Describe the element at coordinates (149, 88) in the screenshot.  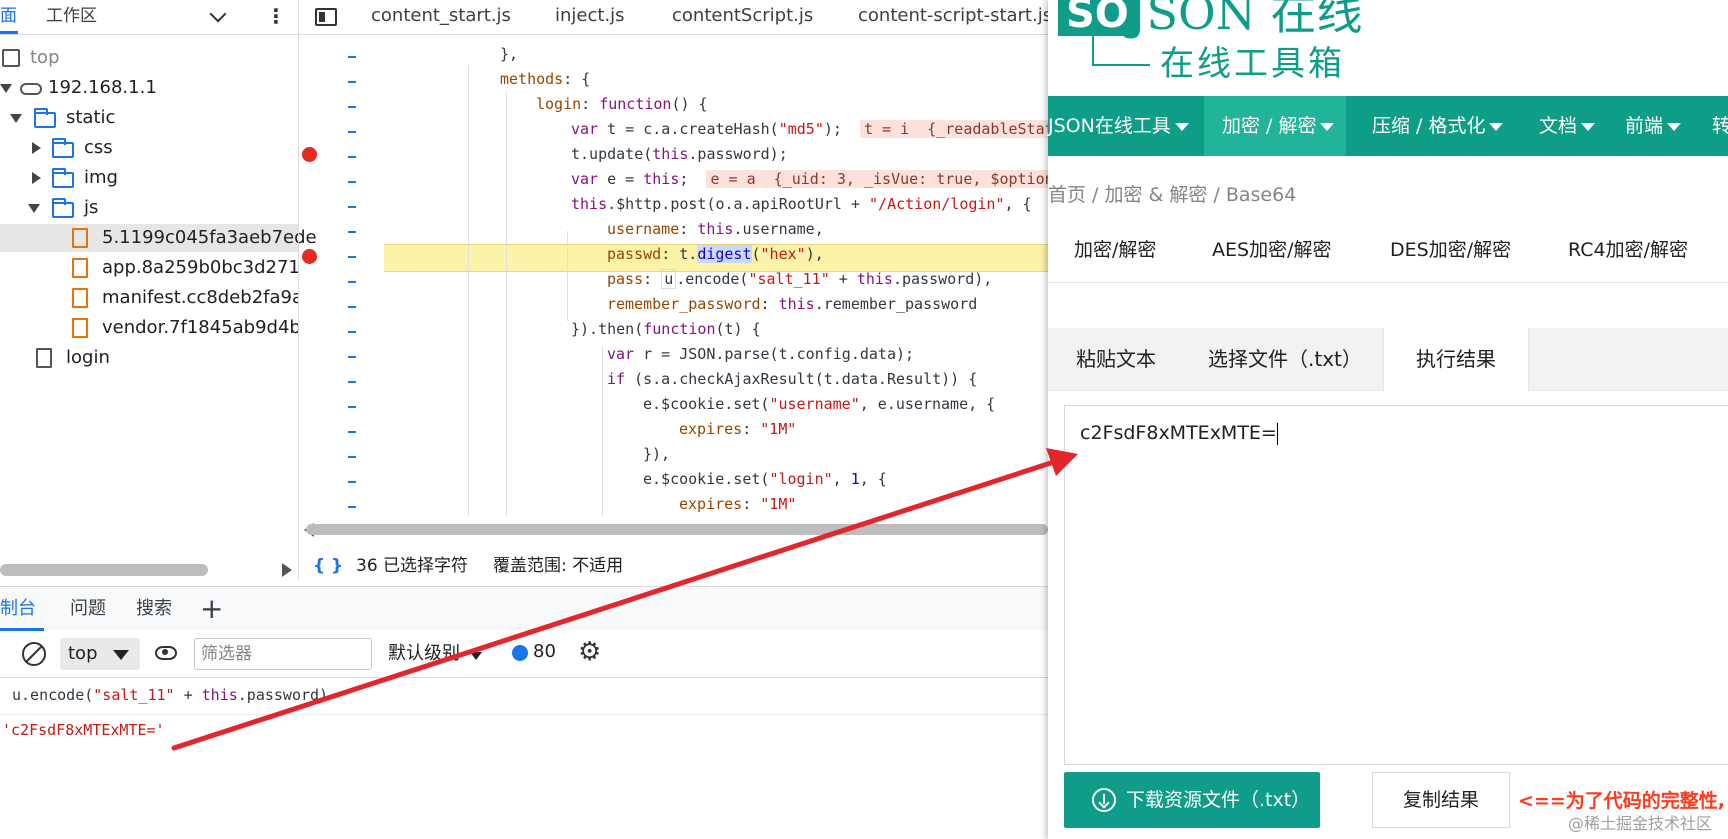
I see `tree-item-host: 192.168.1.1` at that location.